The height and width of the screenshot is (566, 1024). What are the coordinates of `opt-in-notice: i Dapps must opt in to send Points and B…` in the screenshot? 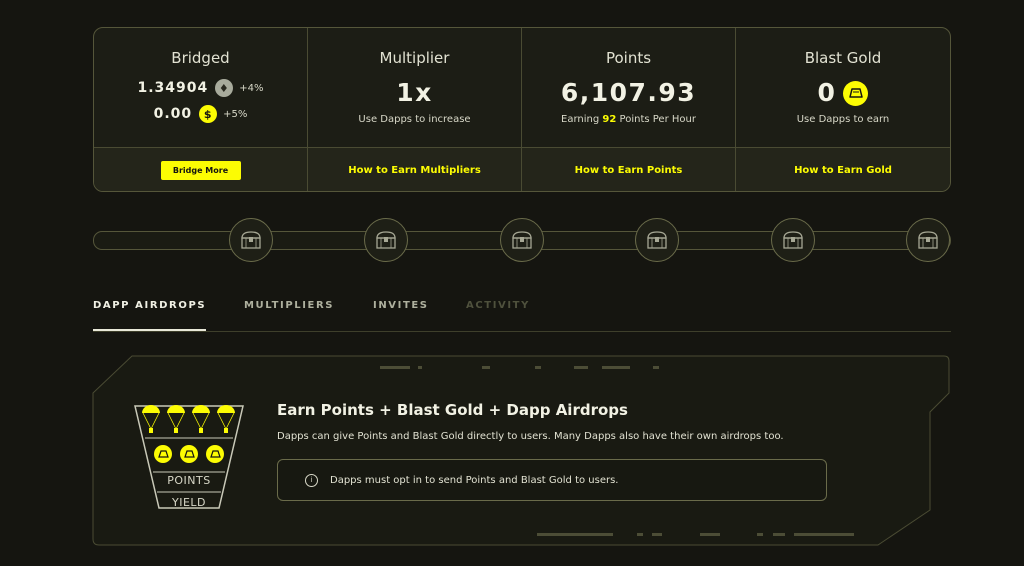 It's located at (552, 480).